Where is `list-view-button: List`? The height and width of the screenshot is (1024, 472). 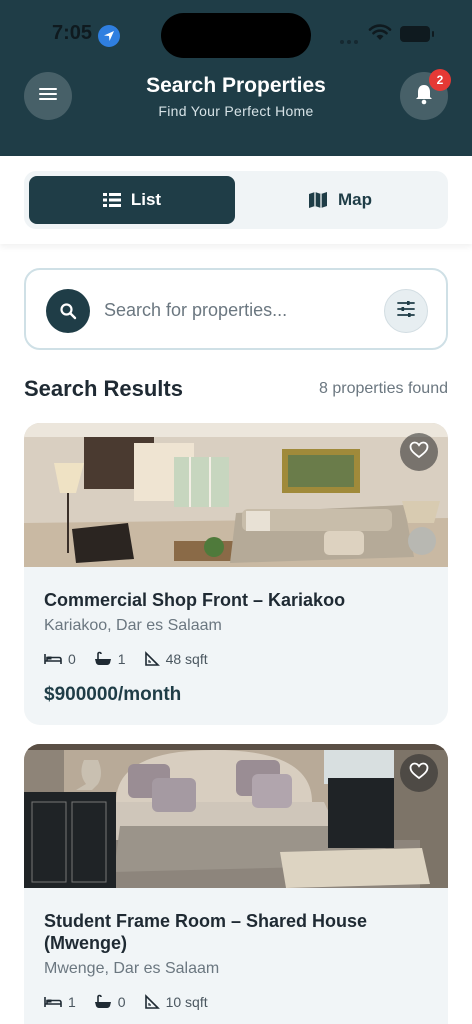
list-view-button: List is located at coordinates (132, 200).